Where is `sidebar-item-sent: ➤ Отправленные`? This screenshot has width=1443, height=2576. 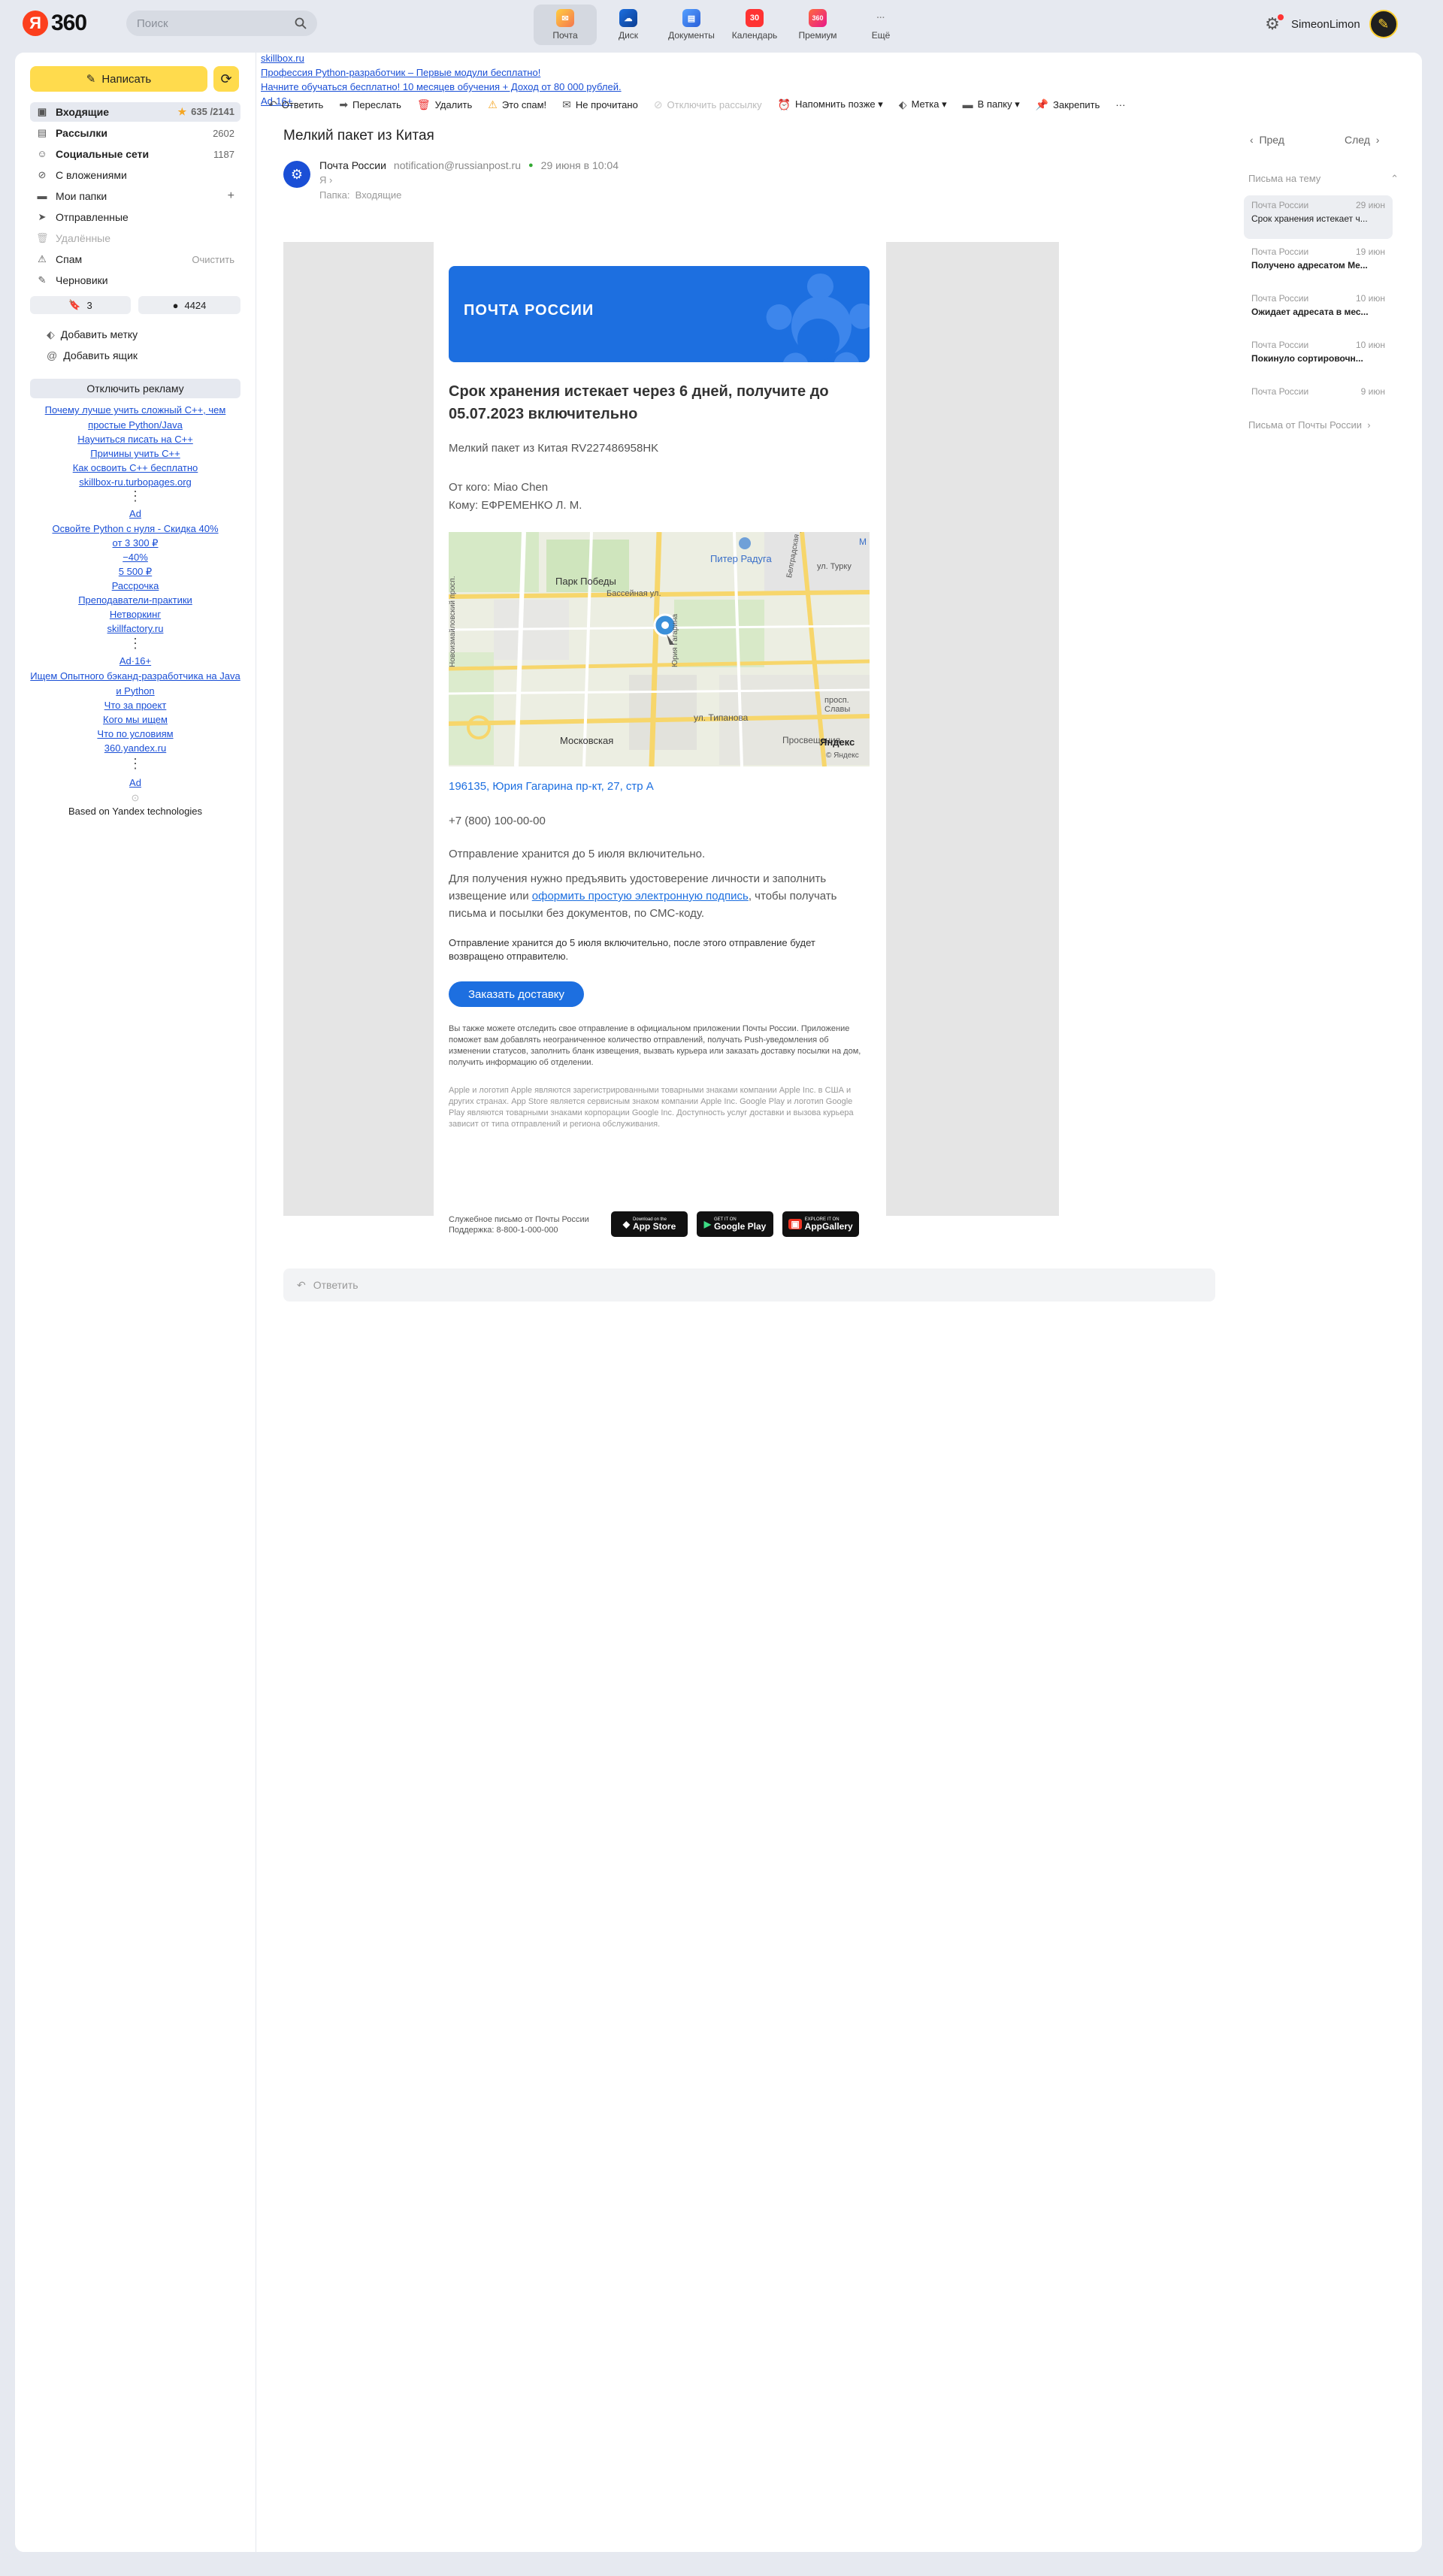
sidebar-item-sent: ➤ Отправленные is located at coordinates (135, 217).